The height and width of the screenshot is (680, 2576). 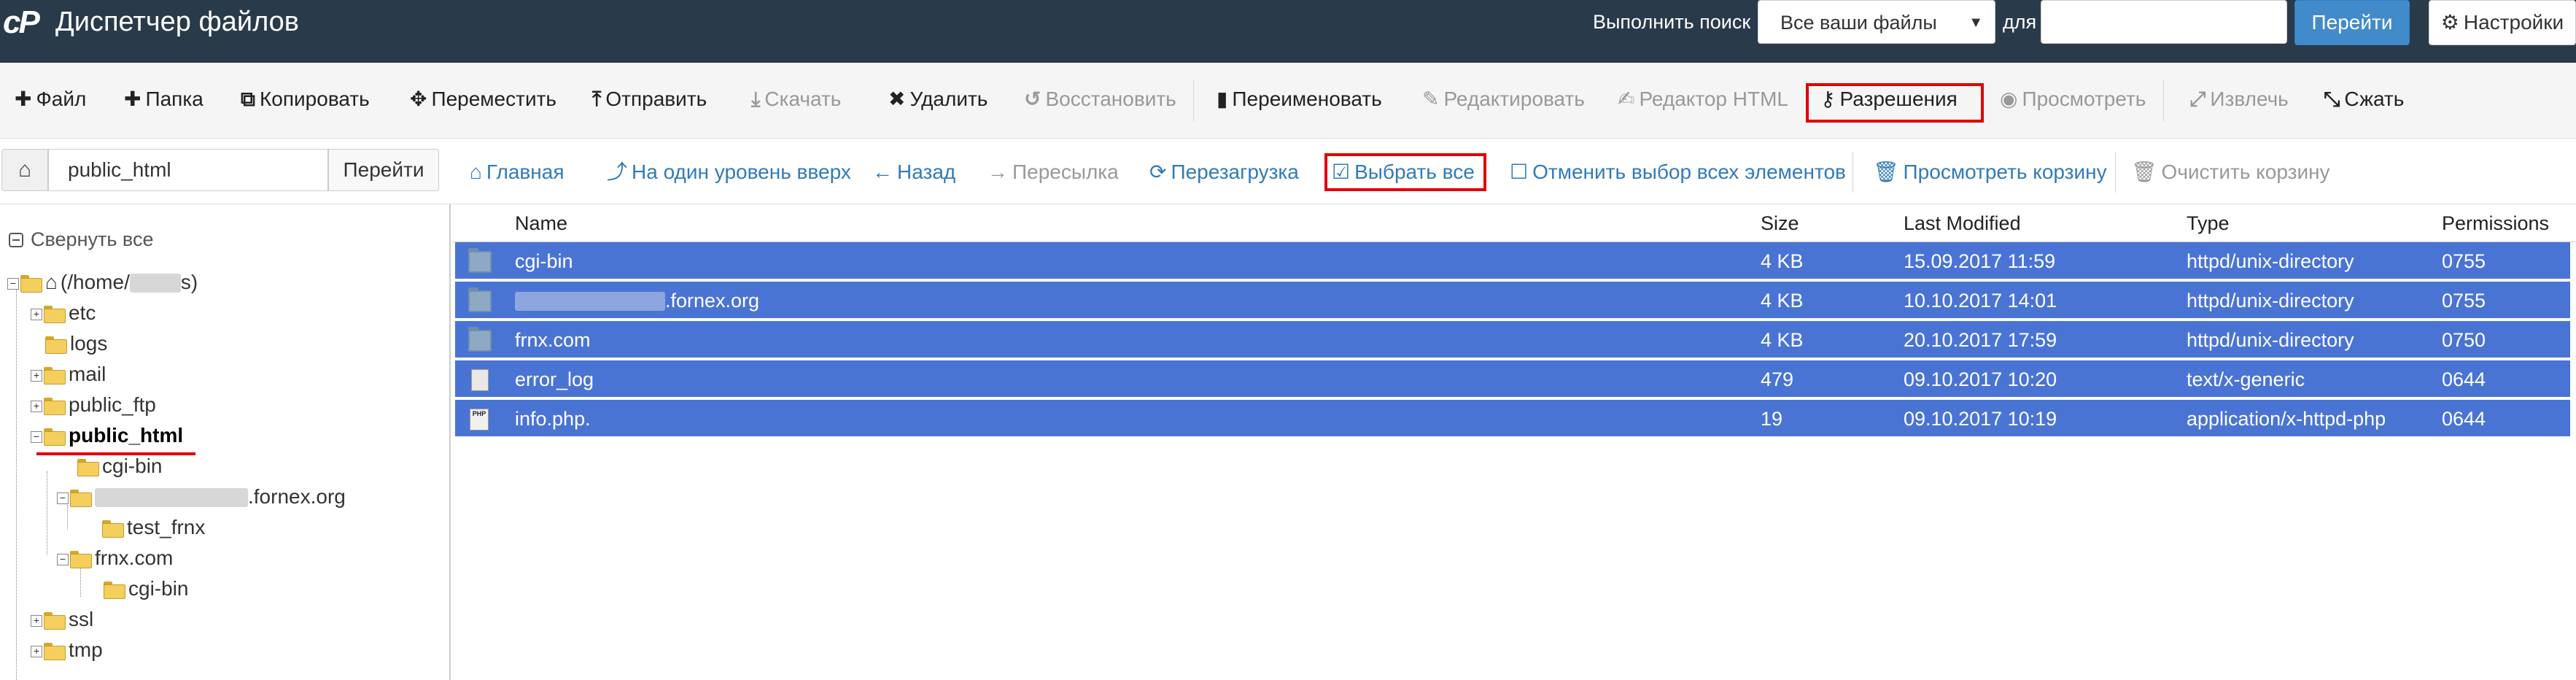 What do you see at coordinates (1053, 172) in the screenshot?
I see `nav-forward-link: → Пересылка` at bounding box center [1053, 172].